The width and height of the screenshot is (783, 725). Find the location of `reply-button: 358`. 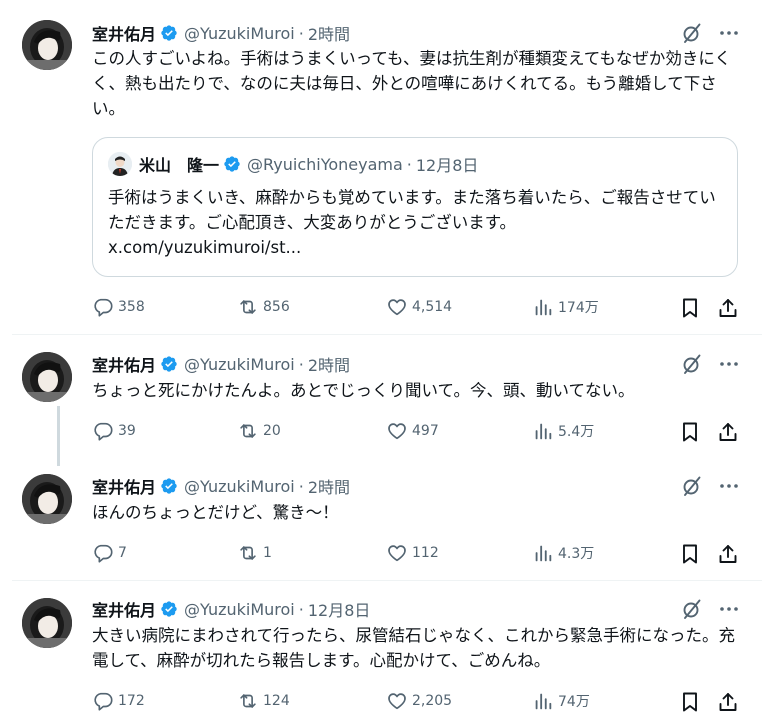

reply-button: 358 is located at coordinates (118, 307).